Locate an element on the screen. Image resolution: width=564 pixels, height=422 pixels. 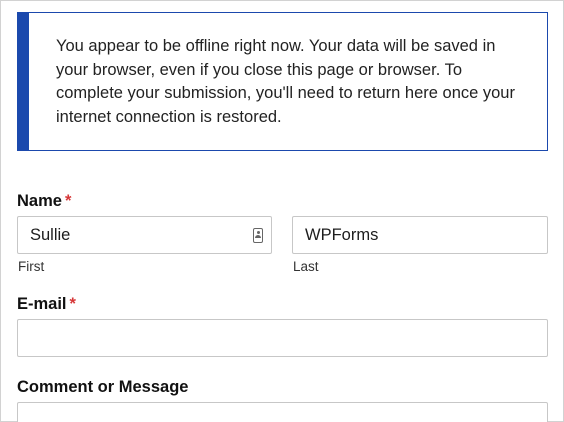
comment-label-text: Comment or Message is located at coordinates (103, 387).